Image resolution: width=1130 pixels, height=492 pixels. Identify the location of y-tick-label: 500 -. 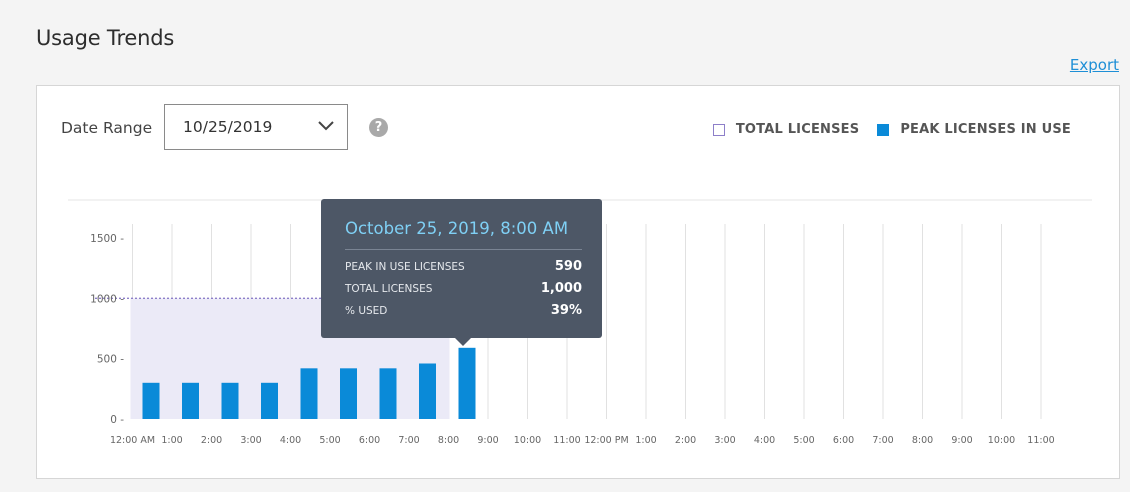
(110, 360).